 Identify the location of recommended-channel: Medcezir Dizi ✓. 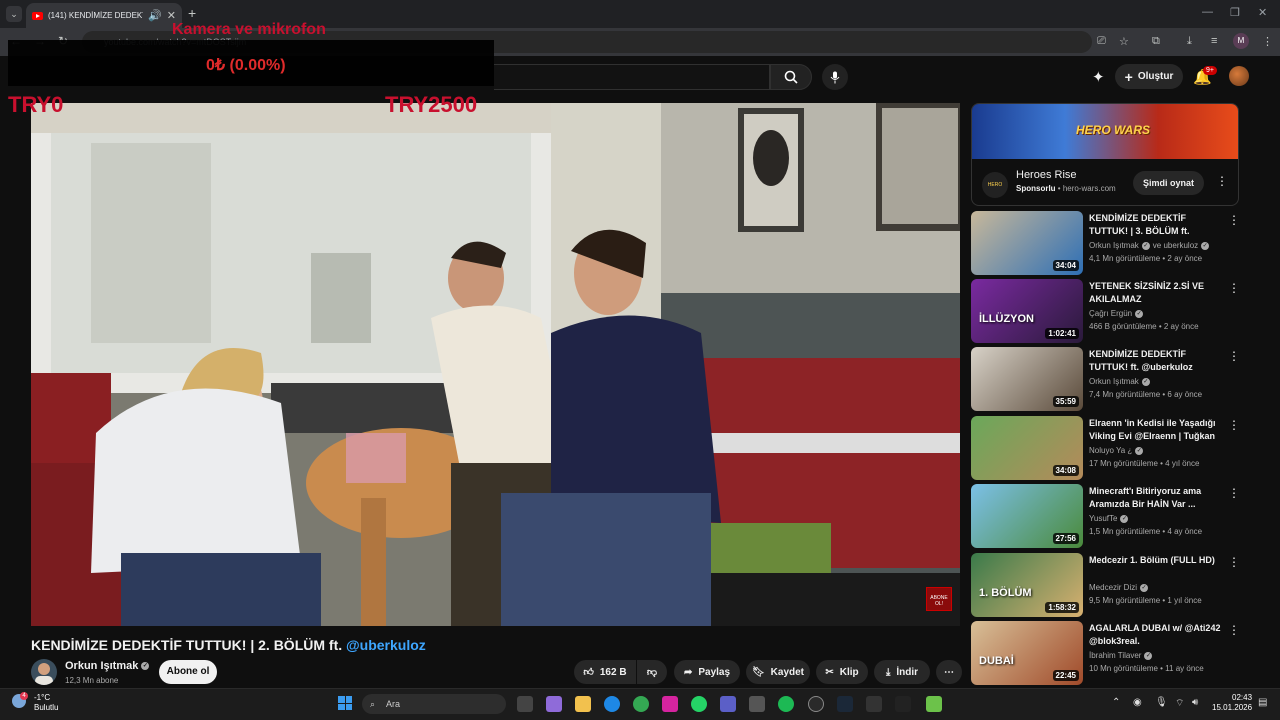
(1119, 587).